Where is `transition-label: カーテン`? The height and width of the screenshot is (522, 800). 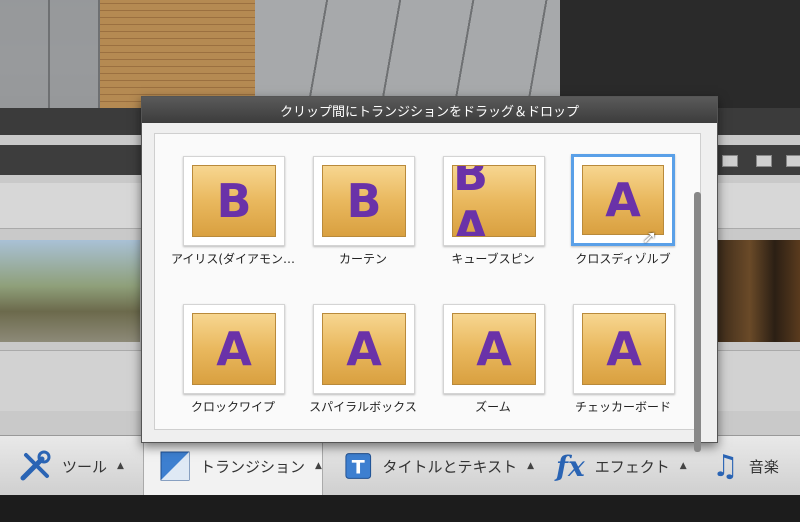
transition-label: カーテン is located at coordinates (362, 259).